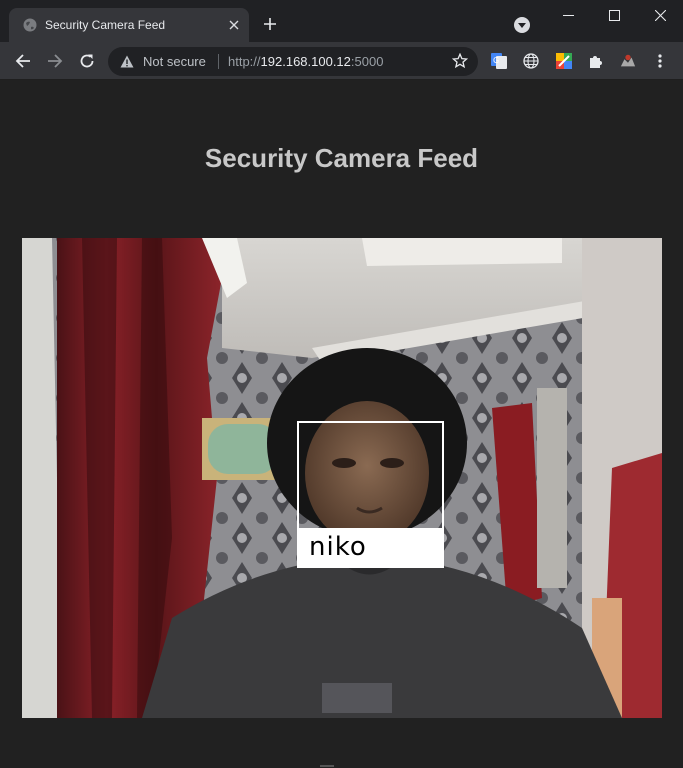 The height and width of the screenshot is (768, 683). I want to click on forward-icon, so click(55, 61).